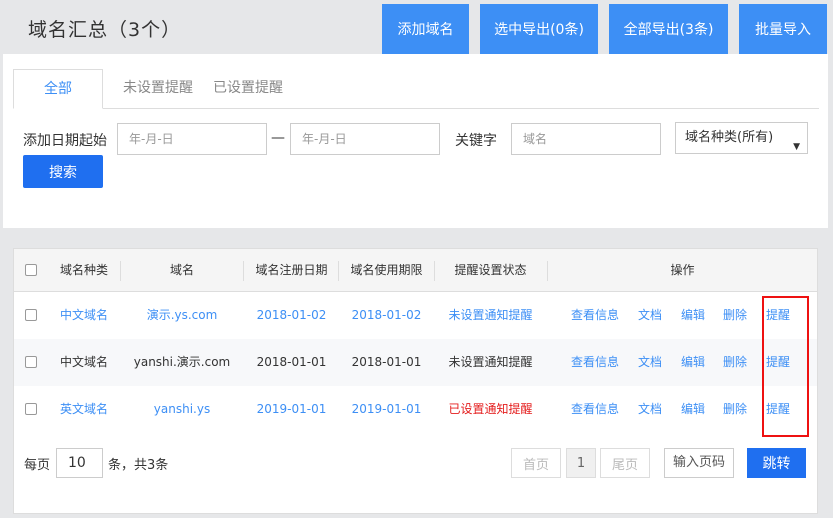 Image resolution: width=833 pixels, height=518 pixels. I want to click on row-expire: 2019-01-01, so click(386, 409).